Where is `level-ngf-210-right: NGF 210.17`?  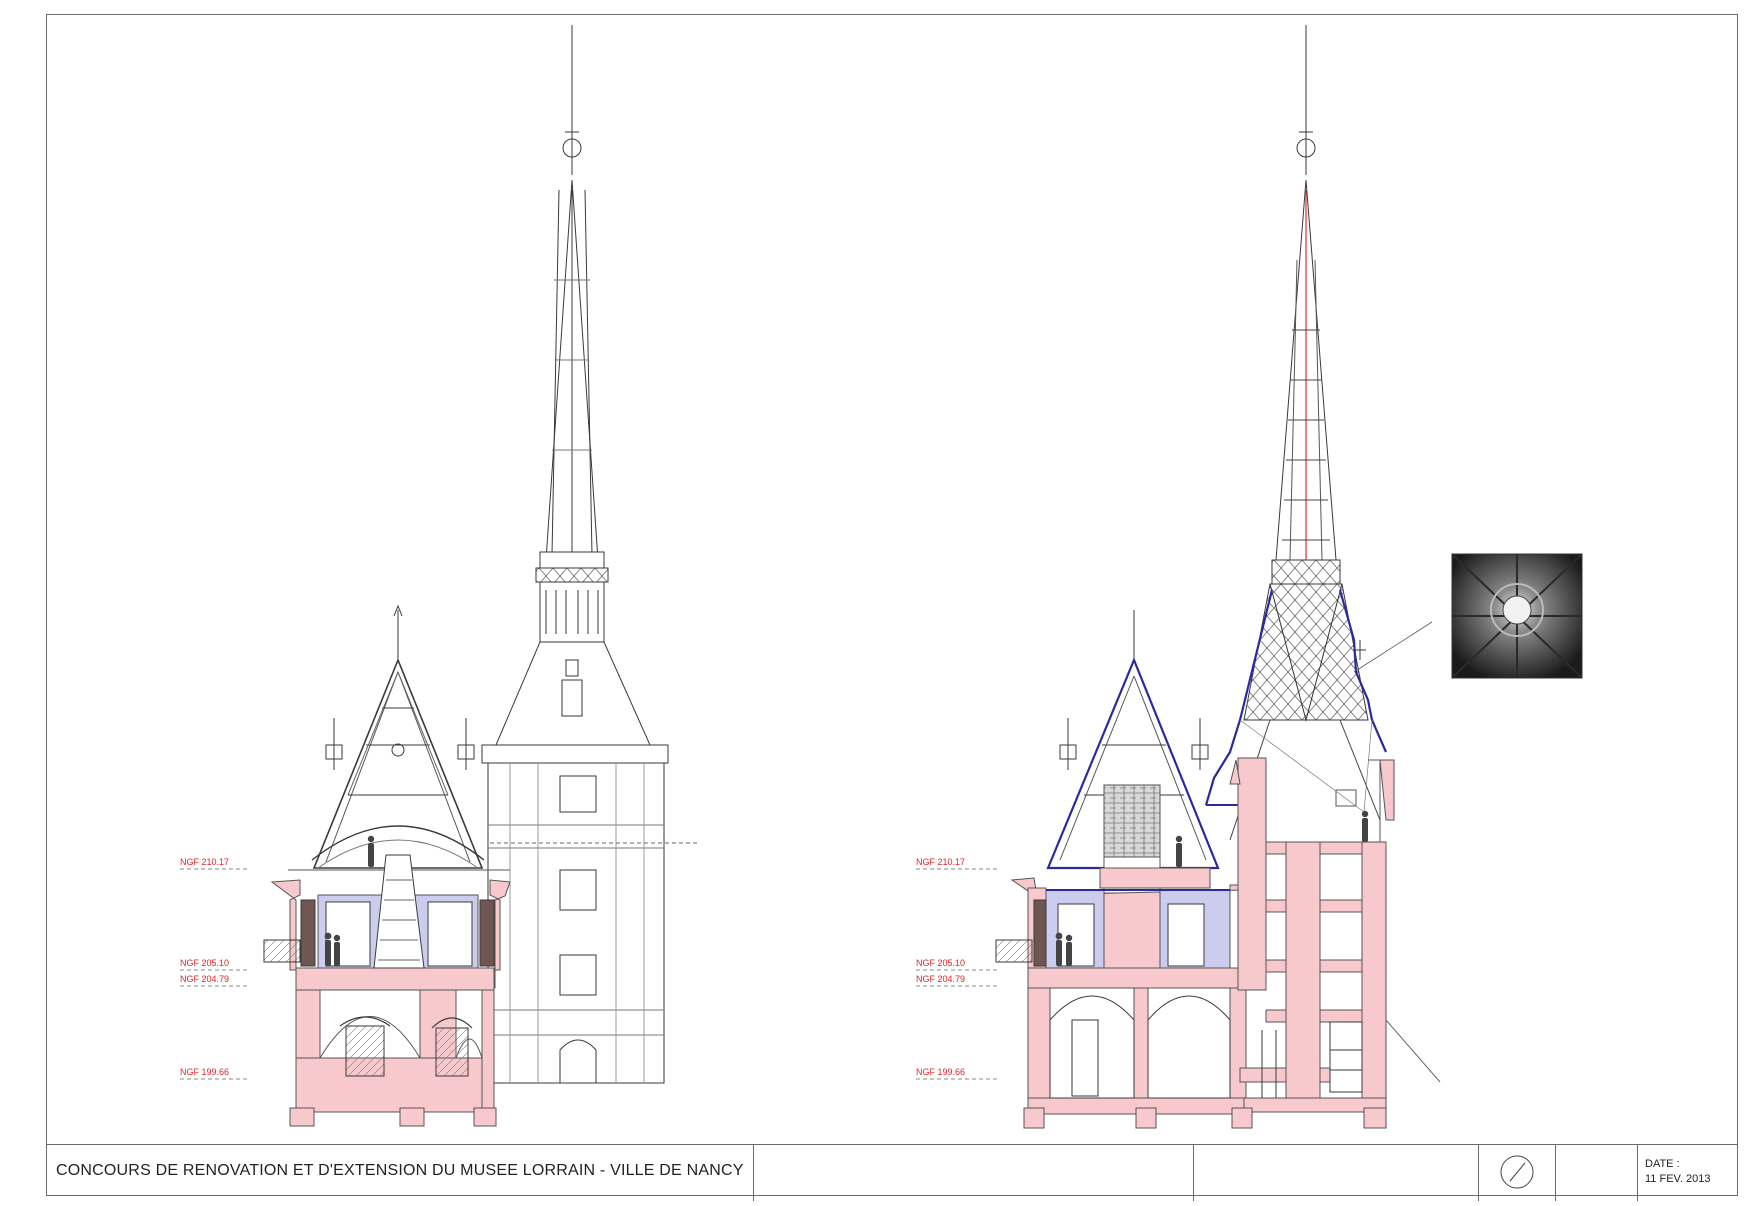
level-ngf-210-right: NGF 210.17 is located at coordinates (940, 862).